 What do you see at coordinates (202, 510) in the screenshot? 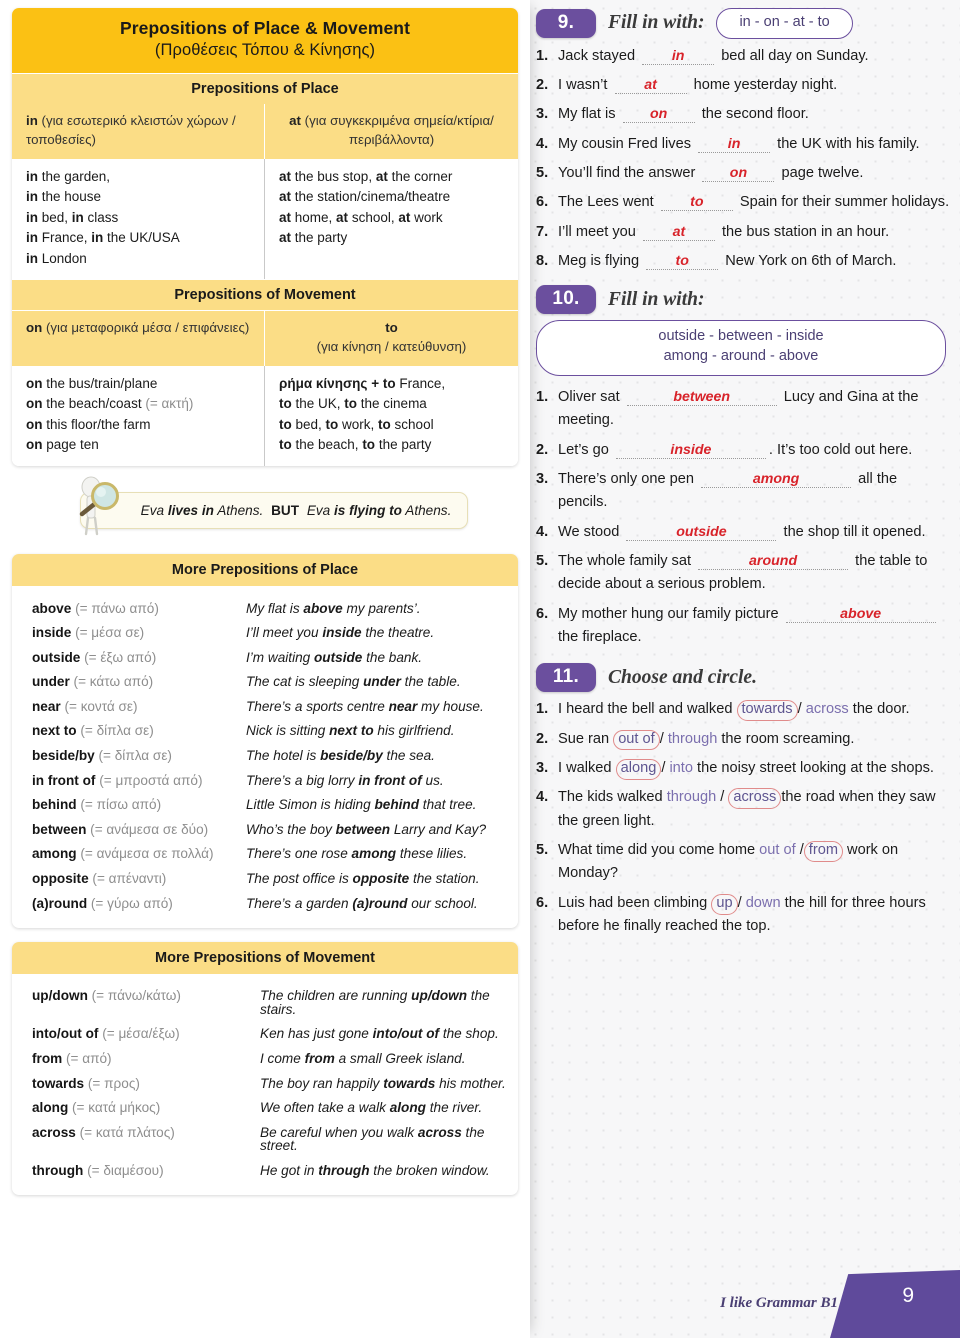
I see `tip-sentence-1: Eva lives in Athens.` at bounding box center [202, 510].